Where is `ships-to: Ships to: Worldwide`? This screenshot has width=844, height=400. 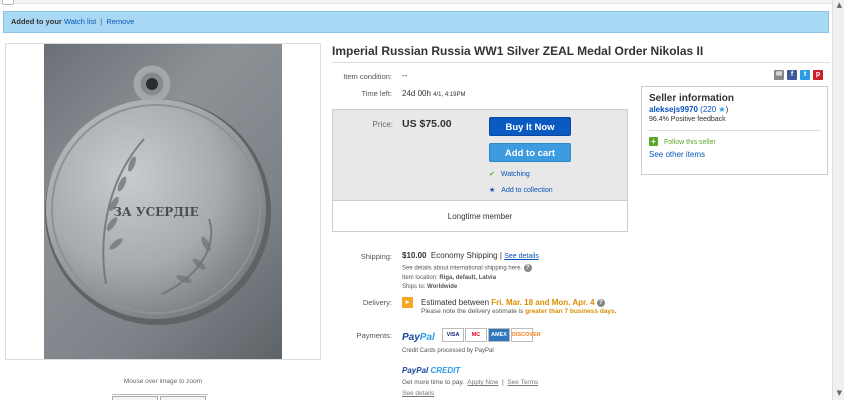
ships-to: Ships to: Worldwide is located at coordinates (429, 287).